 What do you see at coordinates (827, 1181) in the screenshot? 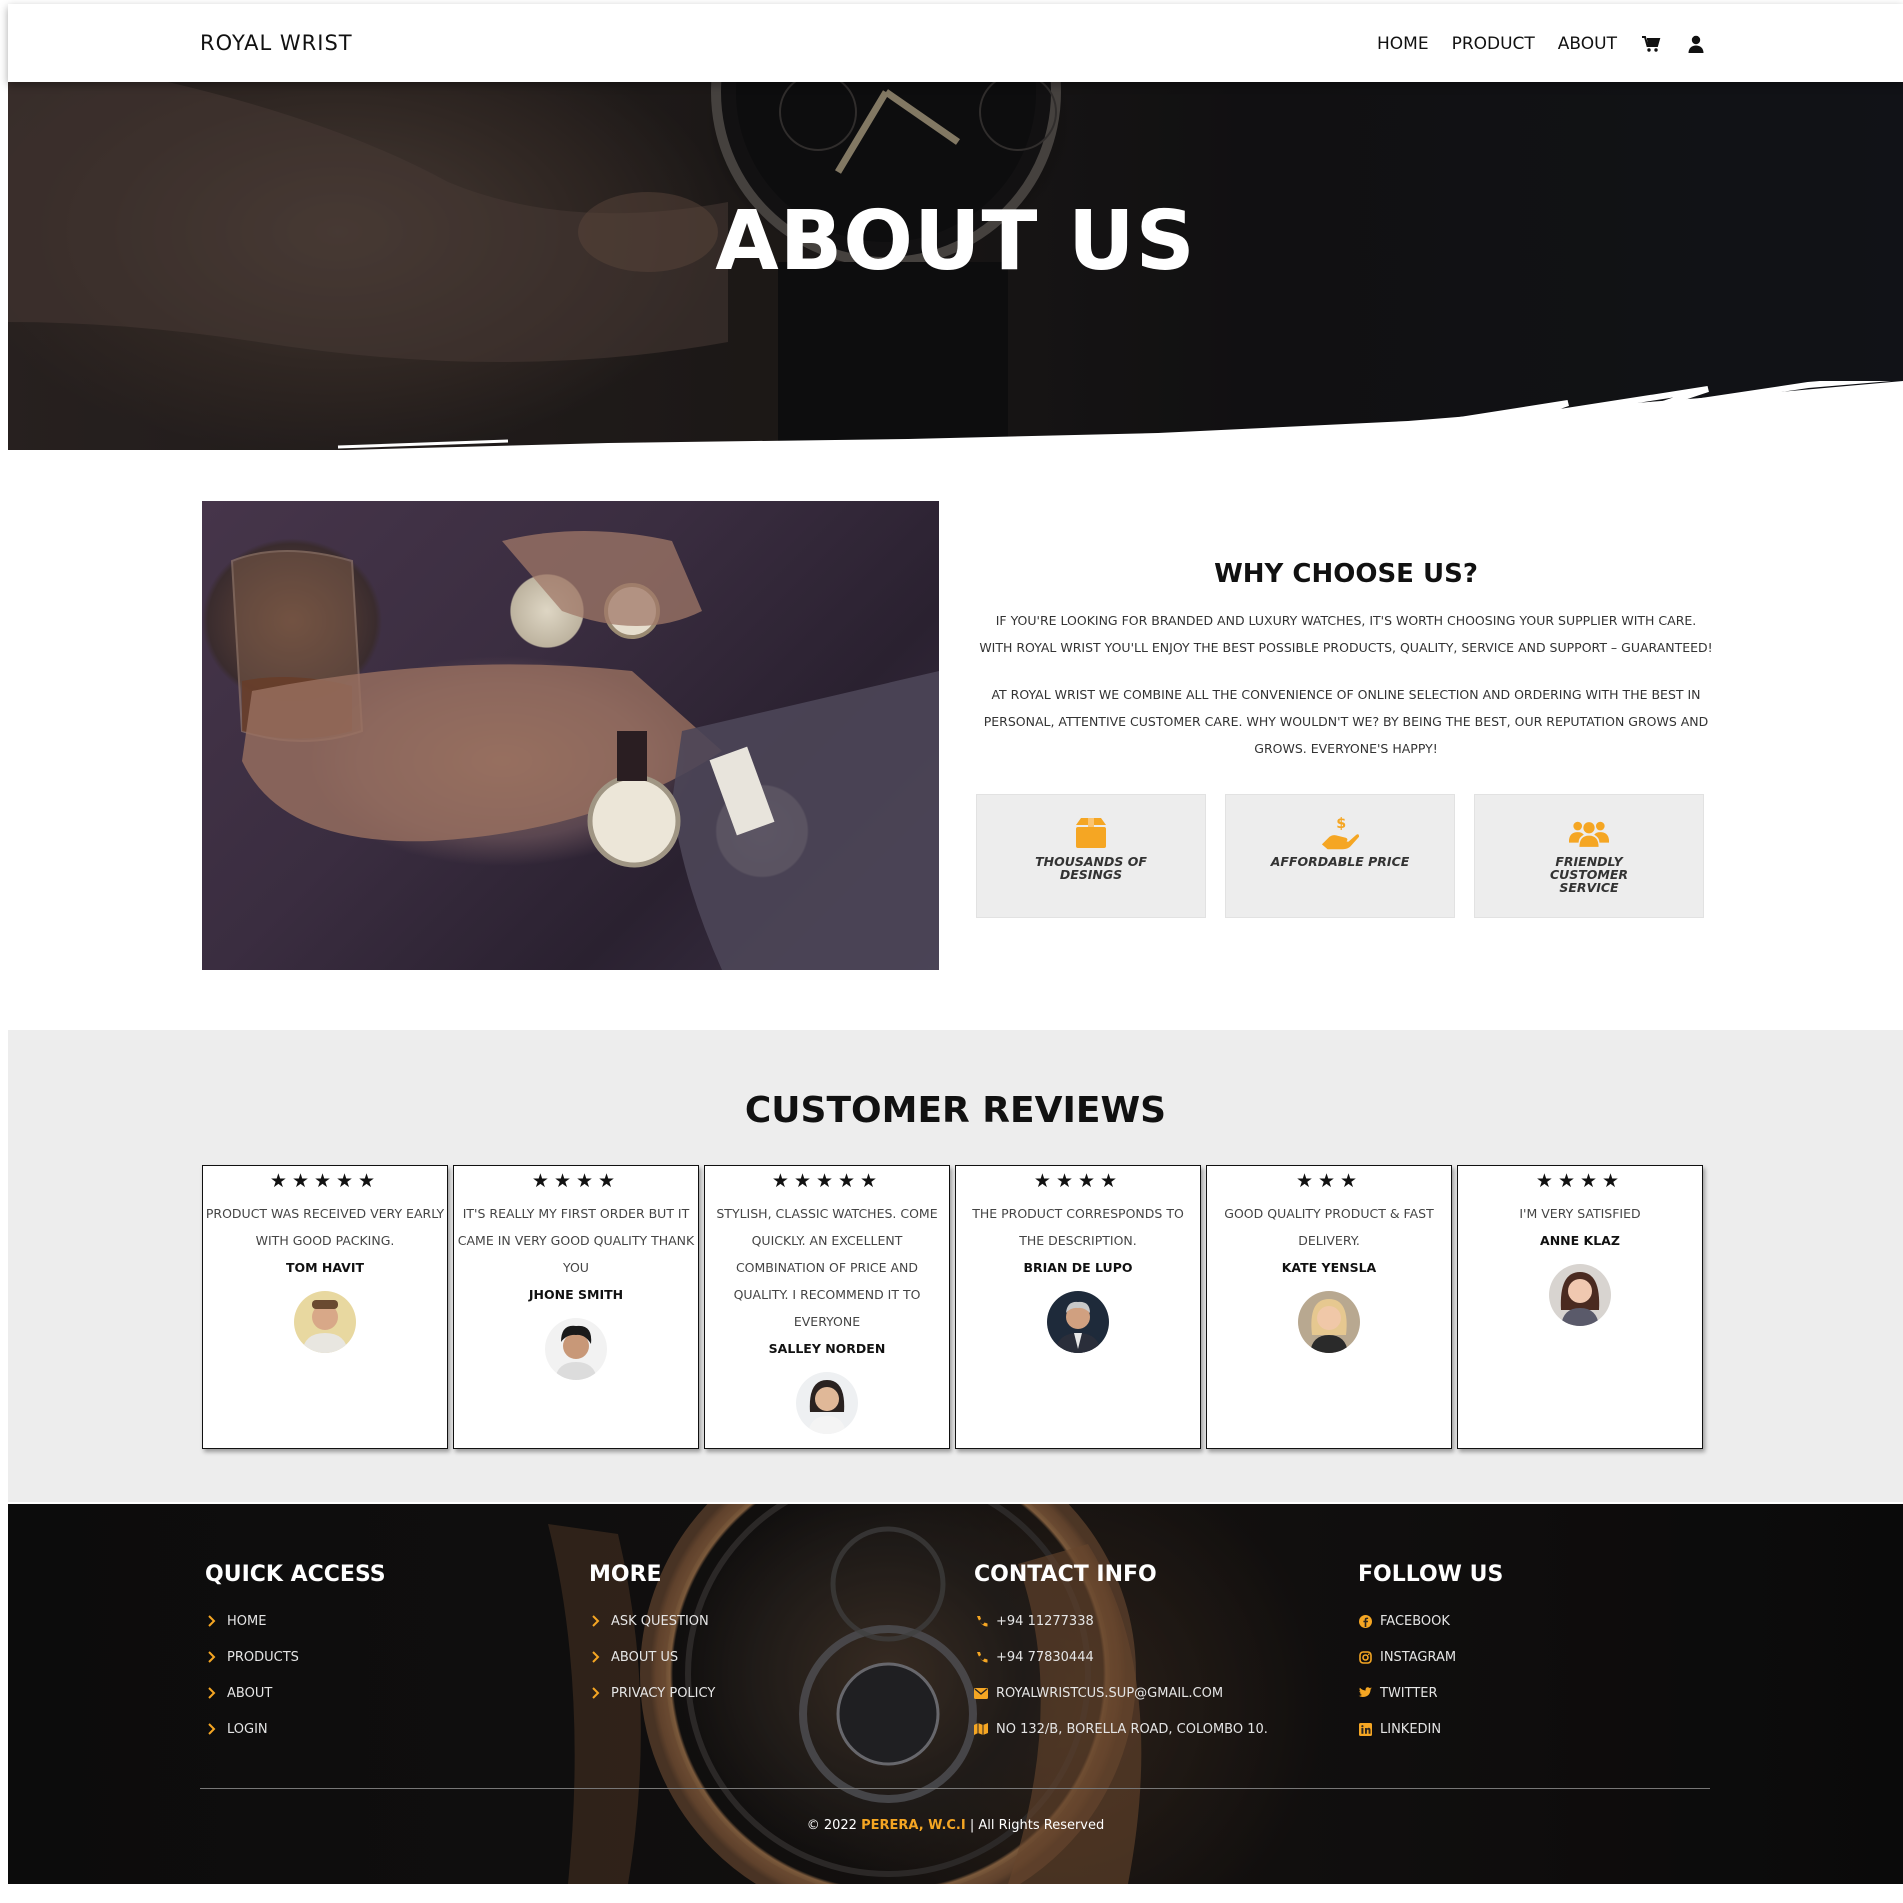
I see `star-rating: ★★★★★` at bounding box center [827, 1181].